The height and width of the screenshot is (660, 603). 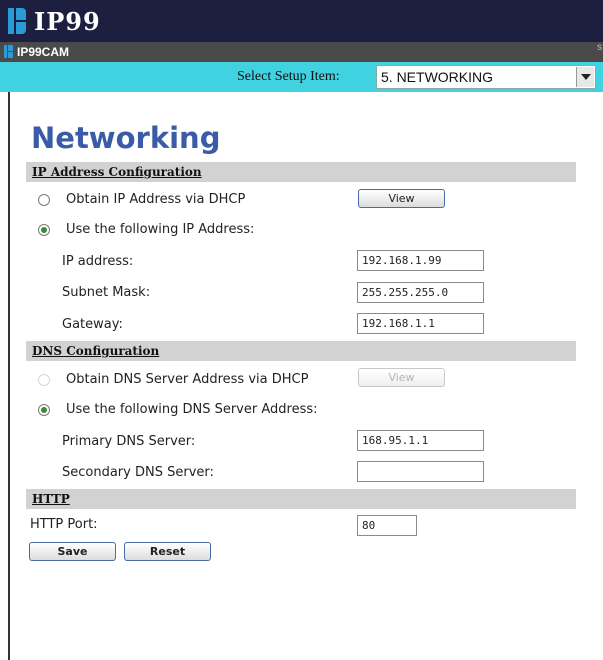 What do you see at coordinates (301, 351) in the screenshot?
I see `dns-config-header: DNS Configuration` at bounding box center [301, 351].